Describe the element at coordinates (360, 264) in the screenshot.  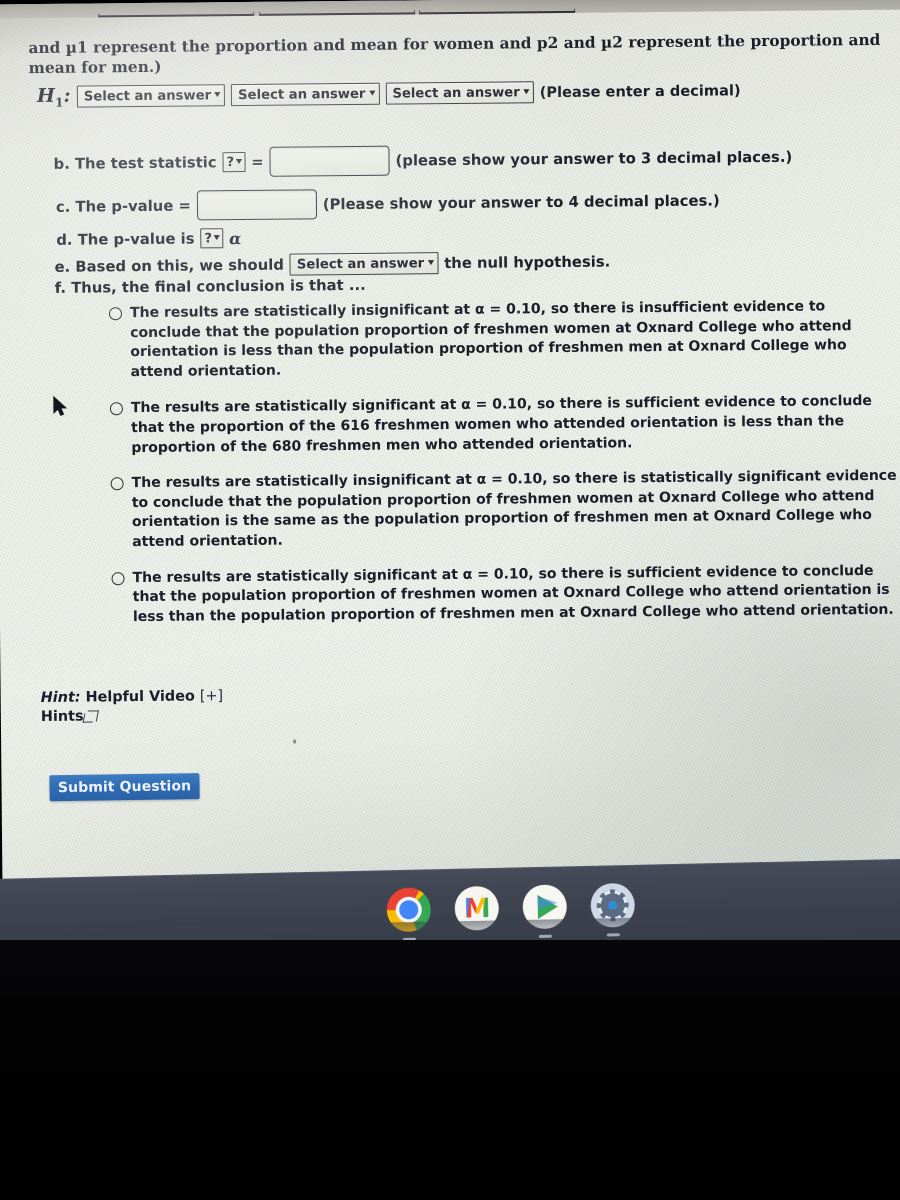
I see `decision-select-label: Select an answer` at that location.